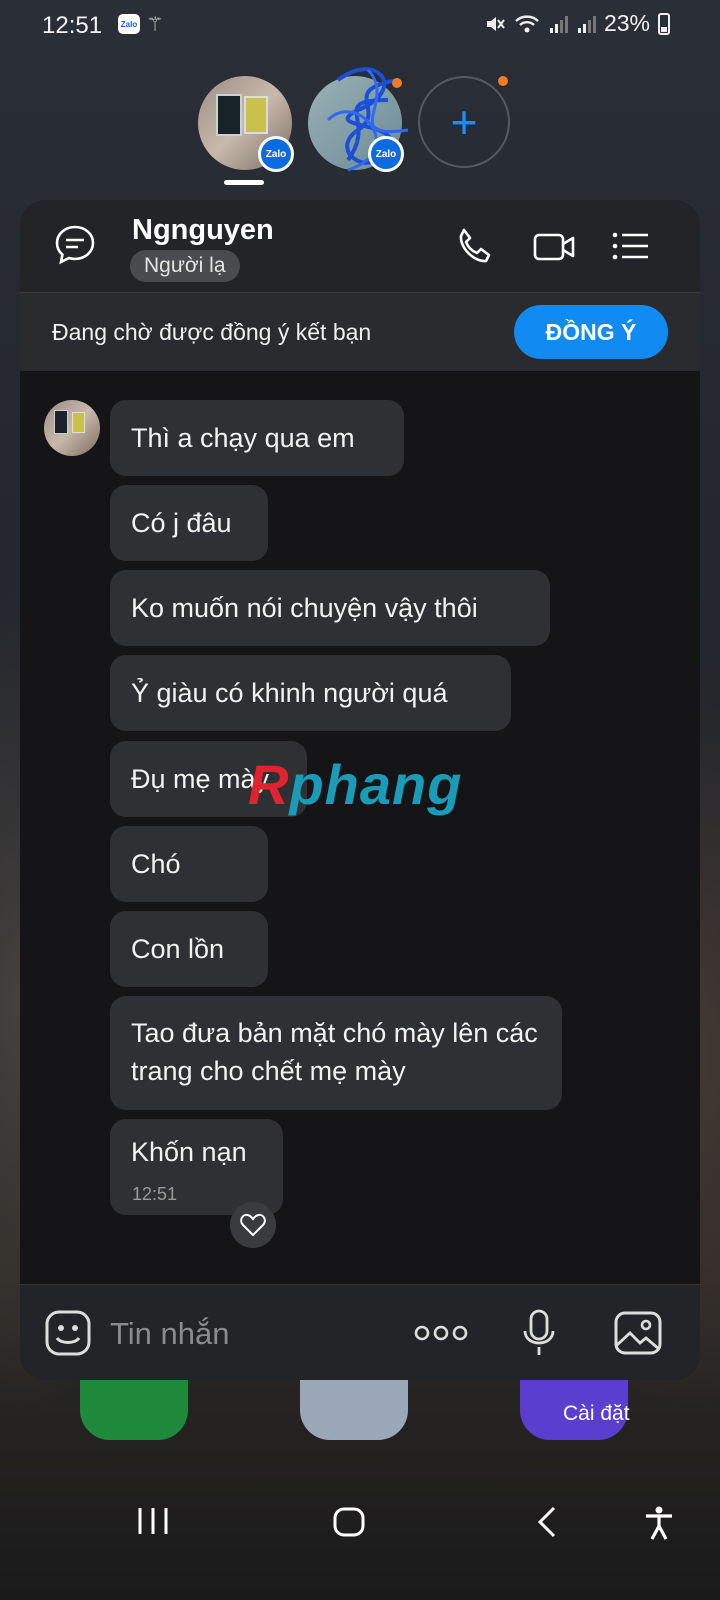  I want to click on add-chat-head-button: +, so click(464, 122).